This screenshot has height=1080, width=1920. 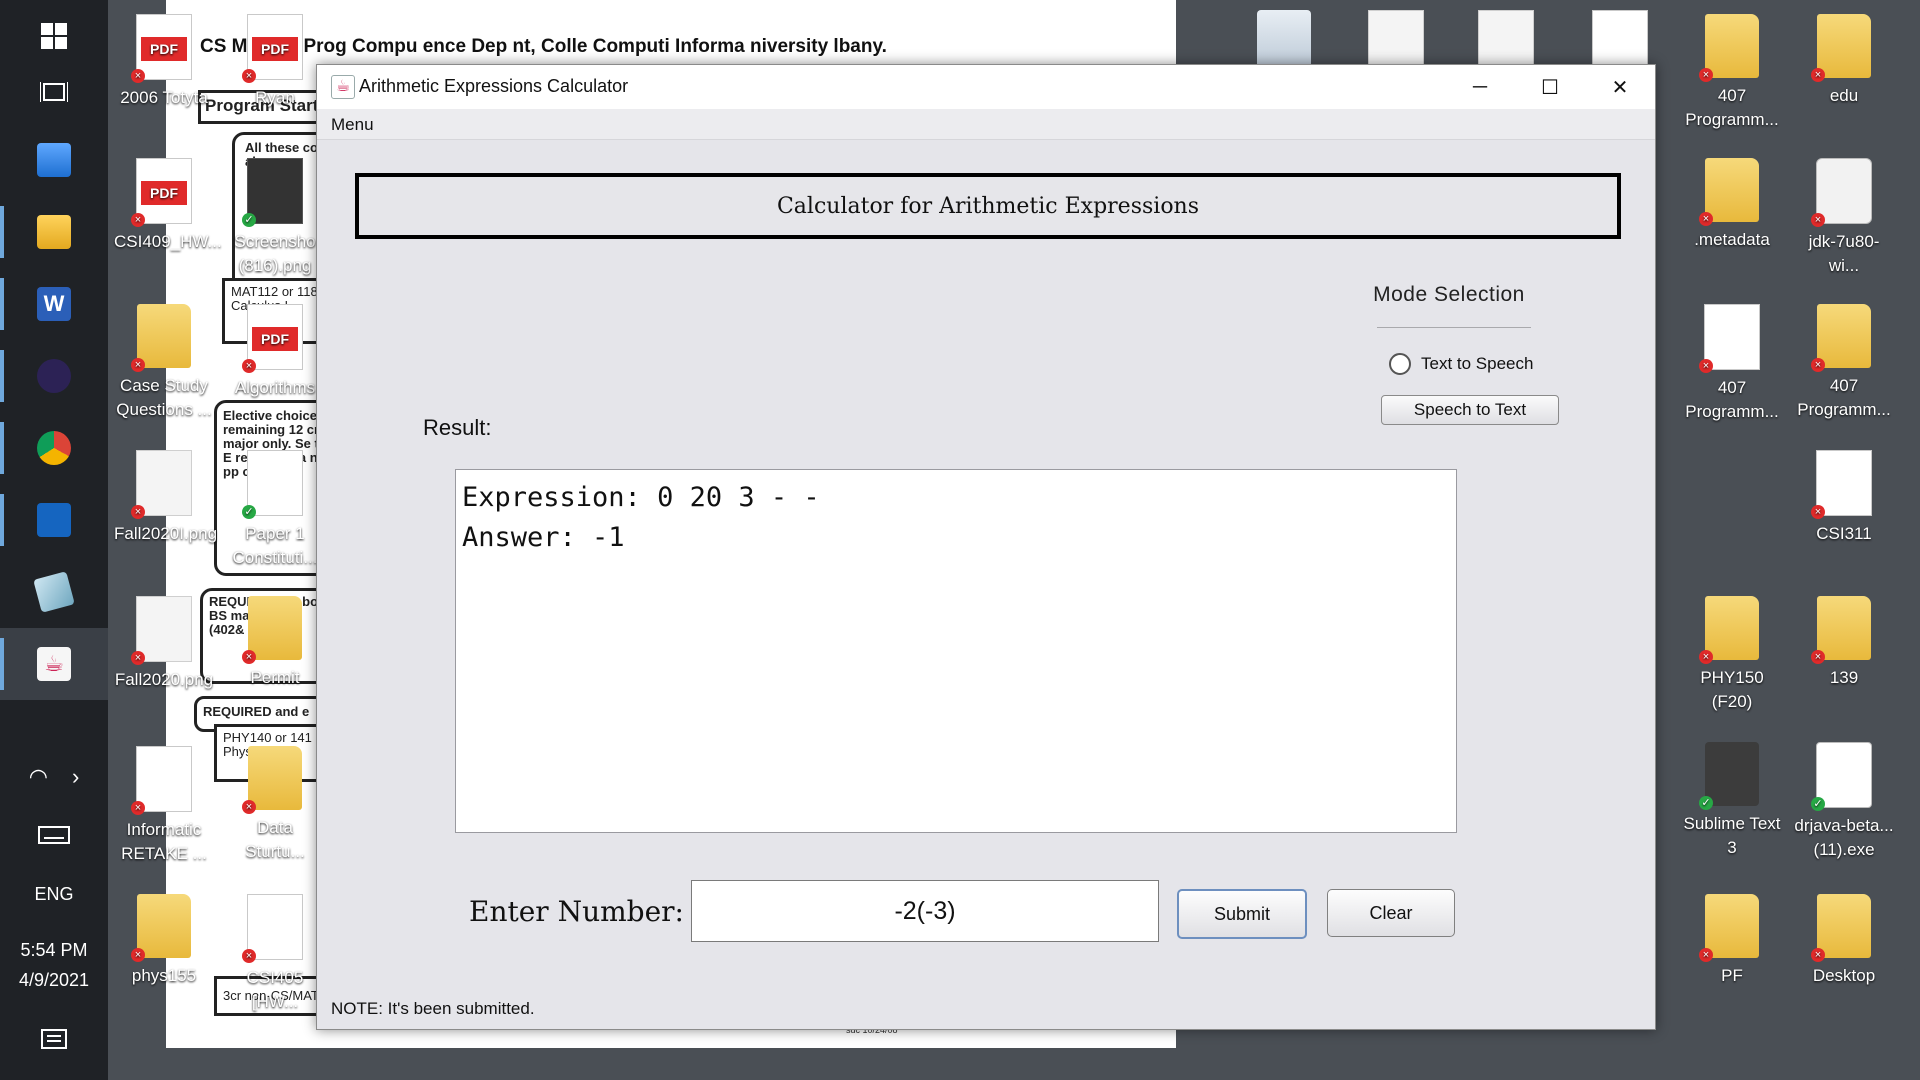 What do you see at coordinates (166, 533) in the screenshot?
I see `desktop-icon-label: Fall2020I.png` at bounding box center [166, 533].